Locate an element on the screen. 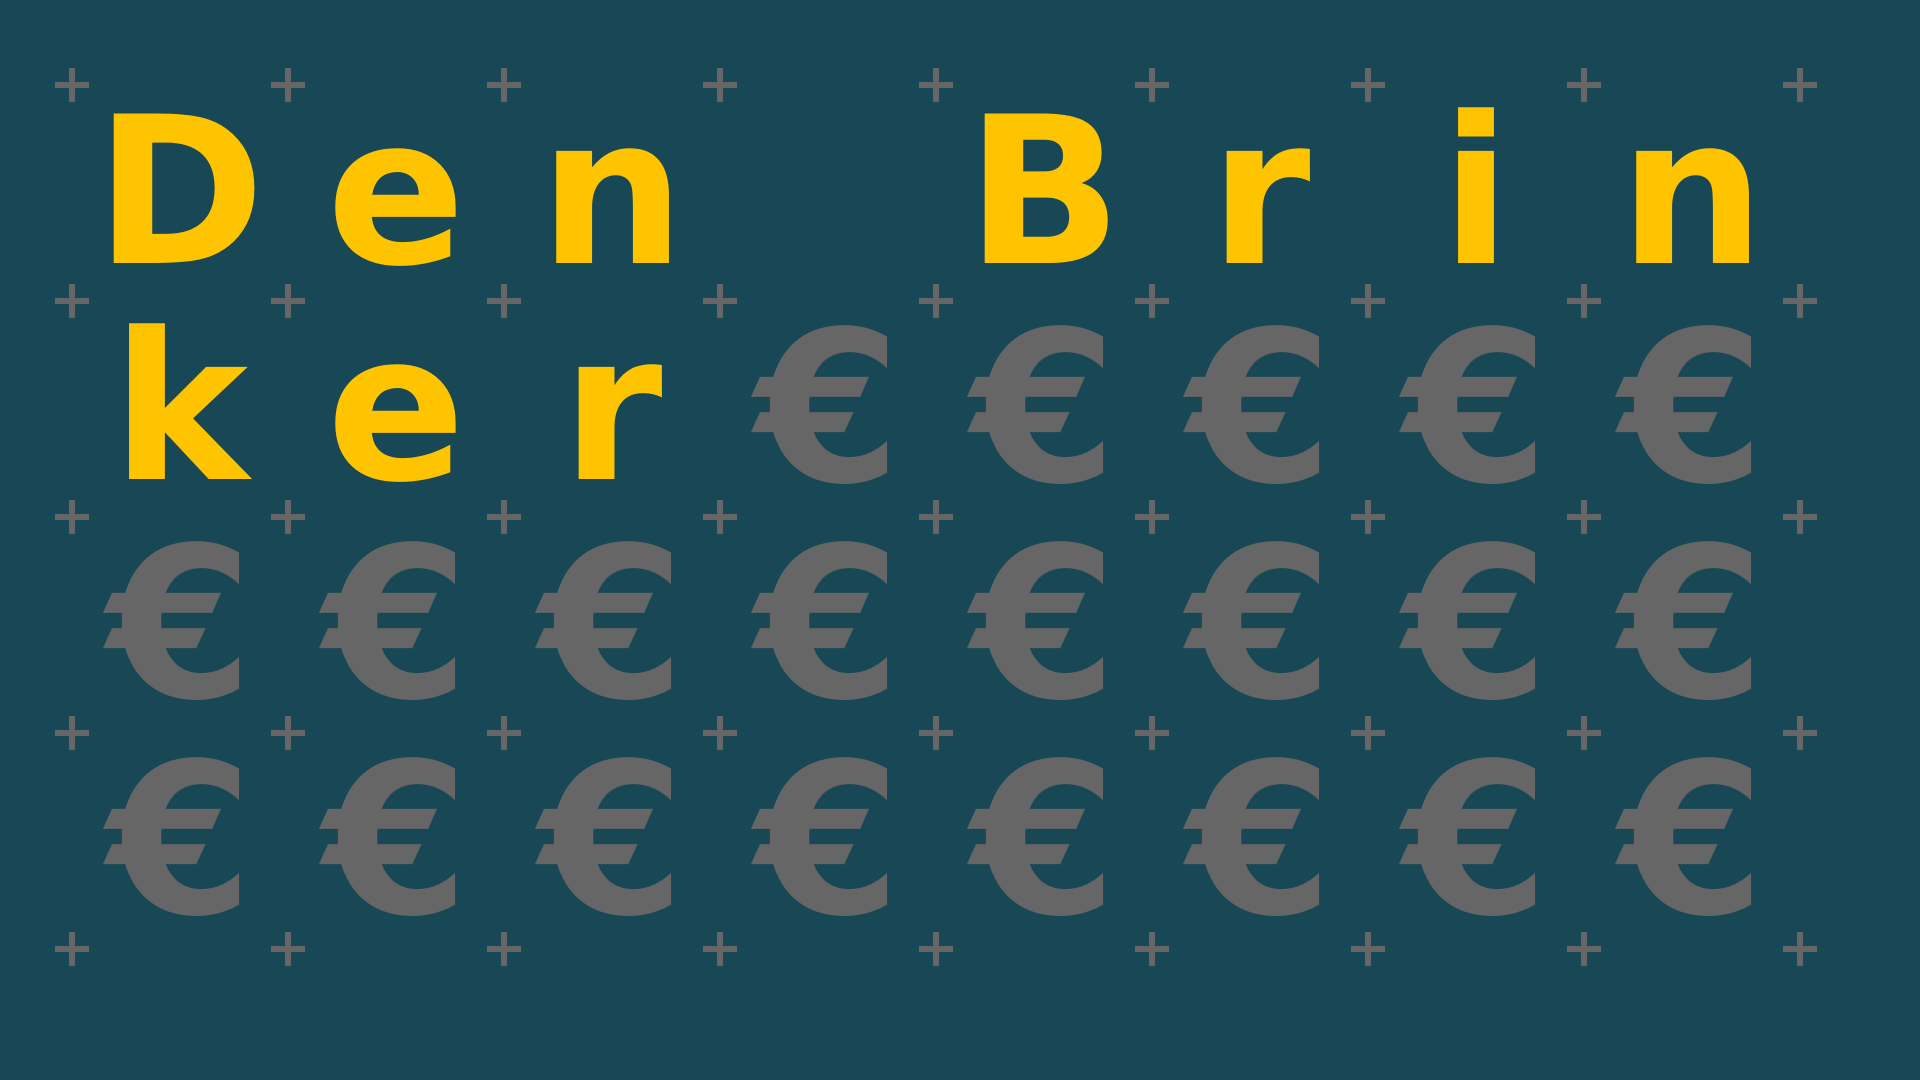  title-letter: i is located at coordinates (1476, 192).